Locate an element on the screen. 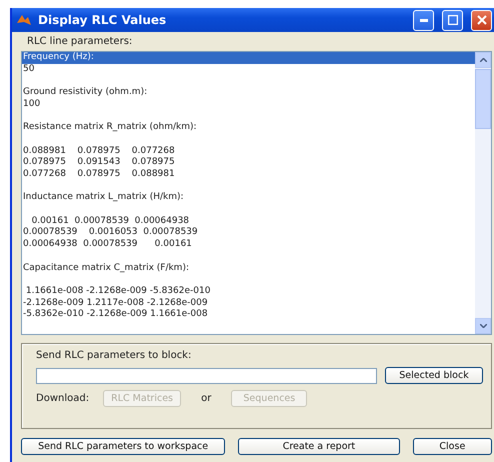 This screenshot has width=494, height=462. action-button: Close is located at coordinates (452, 446).